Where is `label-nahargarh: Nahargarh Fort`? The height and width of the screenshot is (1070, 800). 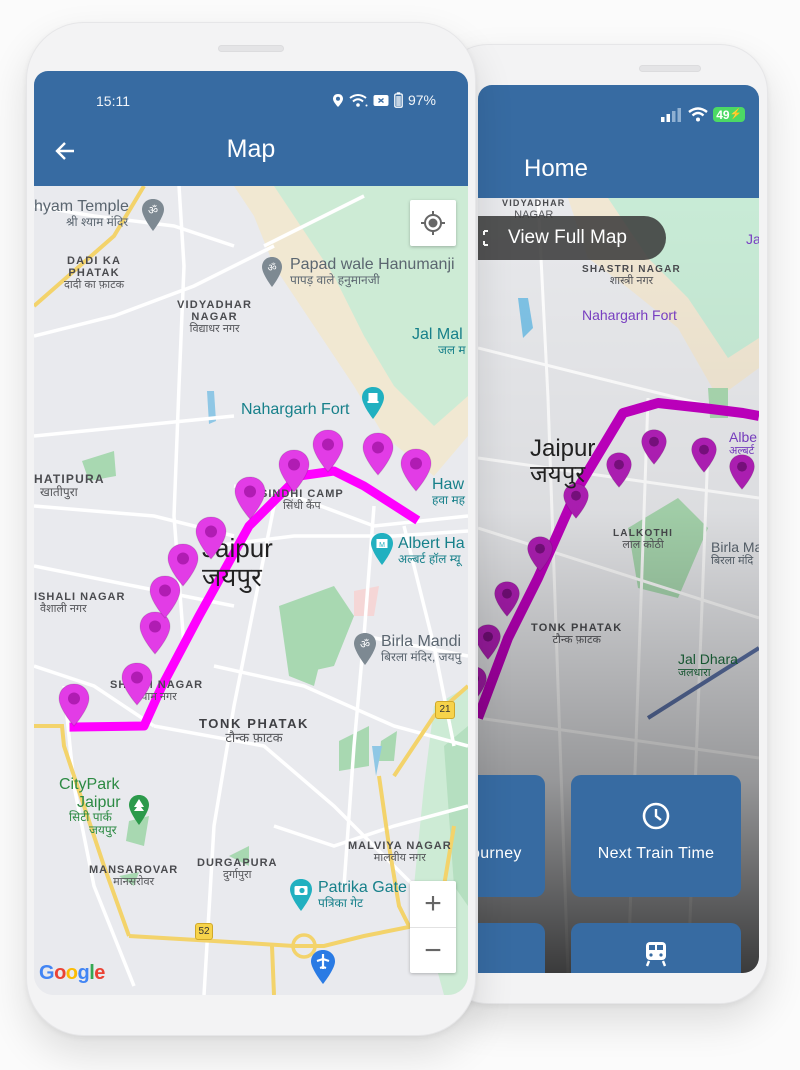 label-nahargarh: Nahargarh Fort is located at coordinates (629, 315).